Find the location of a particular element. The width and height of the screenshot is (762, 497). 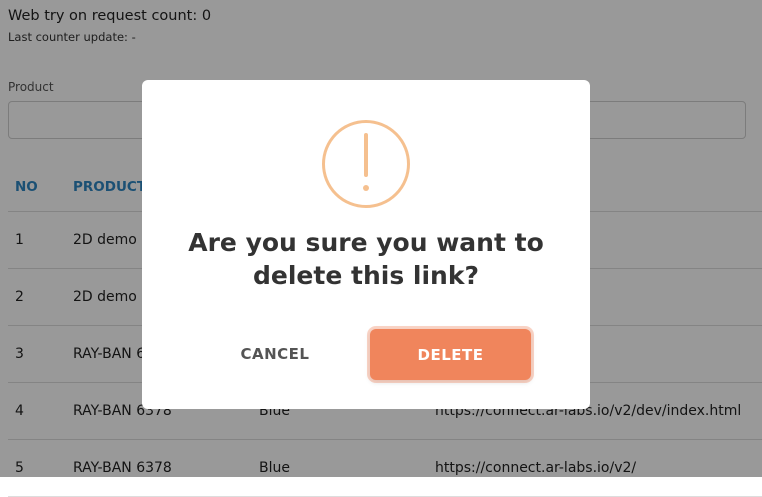

exclamation-circle-icon is located at coordinates (366, 164).